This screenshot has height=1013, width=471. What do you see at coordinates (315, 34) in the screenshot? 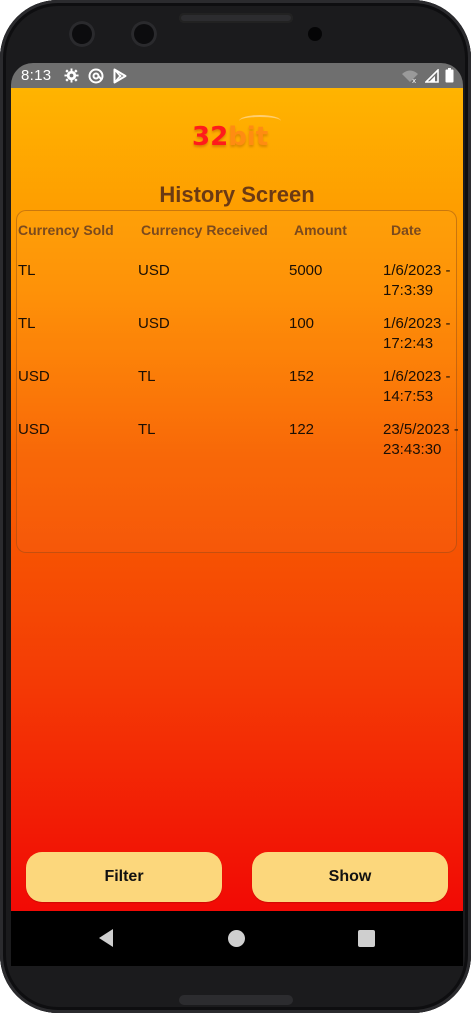
I see `proximity-sensor-icon` at bounding box center [315, 34].